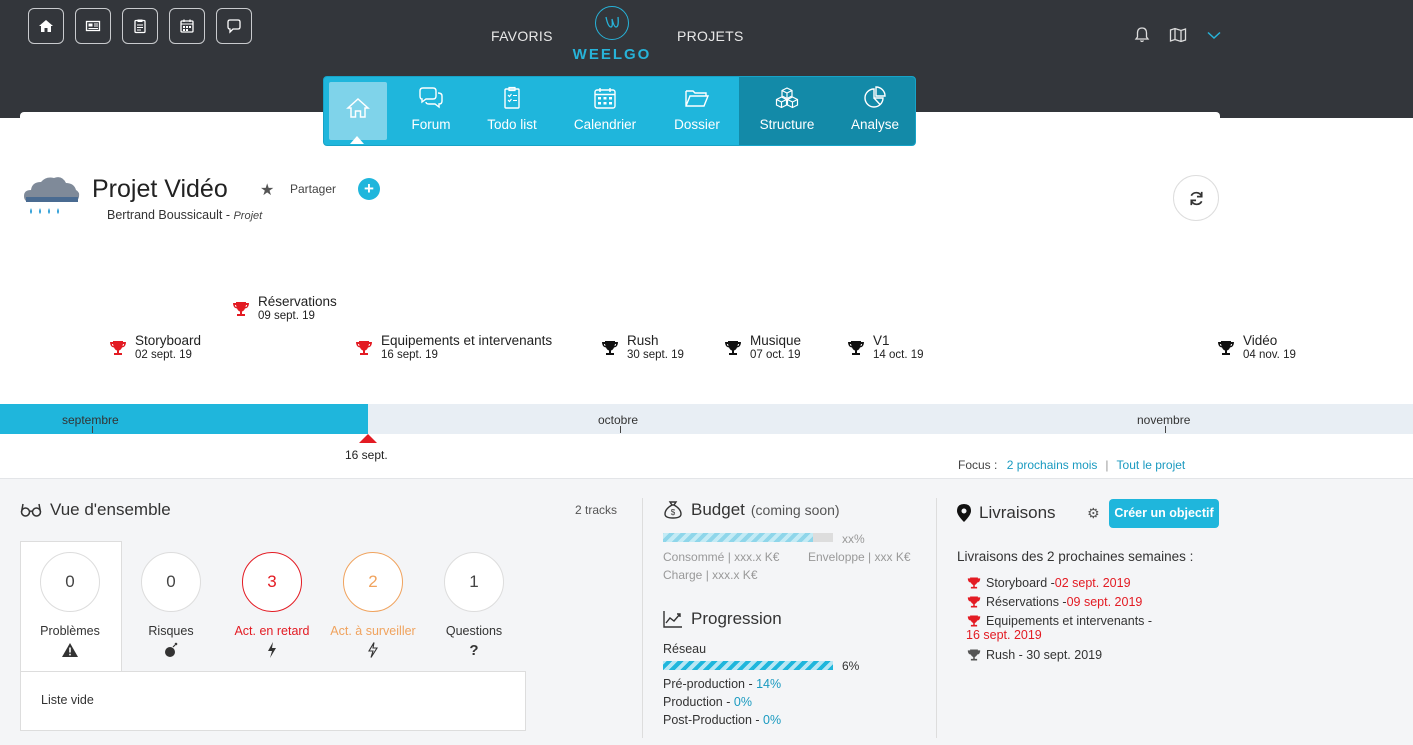 The image size is (1413, 745). What do you see at coordinates (248, 216) in the screenshot?
I see `project-type: Projet` at bounding box center [248, 216].